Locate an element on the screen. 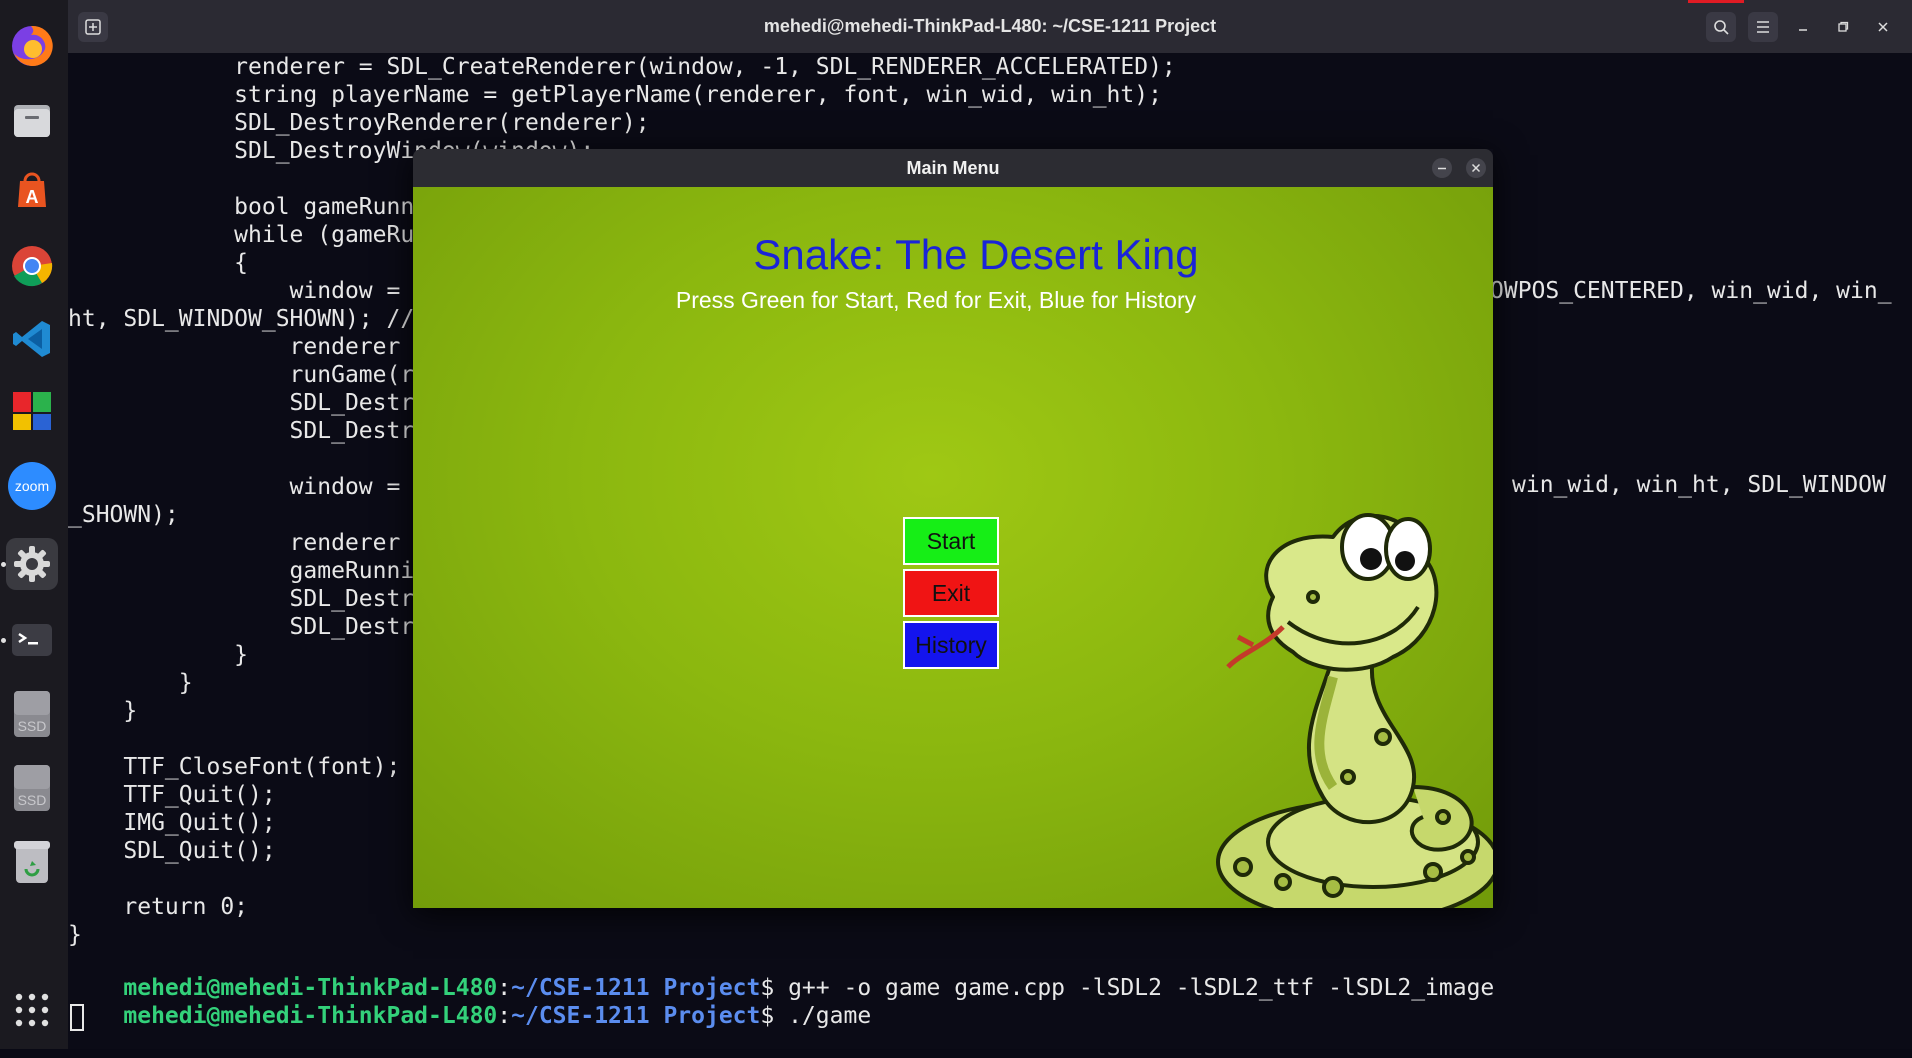 The height and width of the screenshot is (1058, 1912). code-fragment: win_wid, win_ht, SDL_WINDOW is located at coordinates (1699, 485).